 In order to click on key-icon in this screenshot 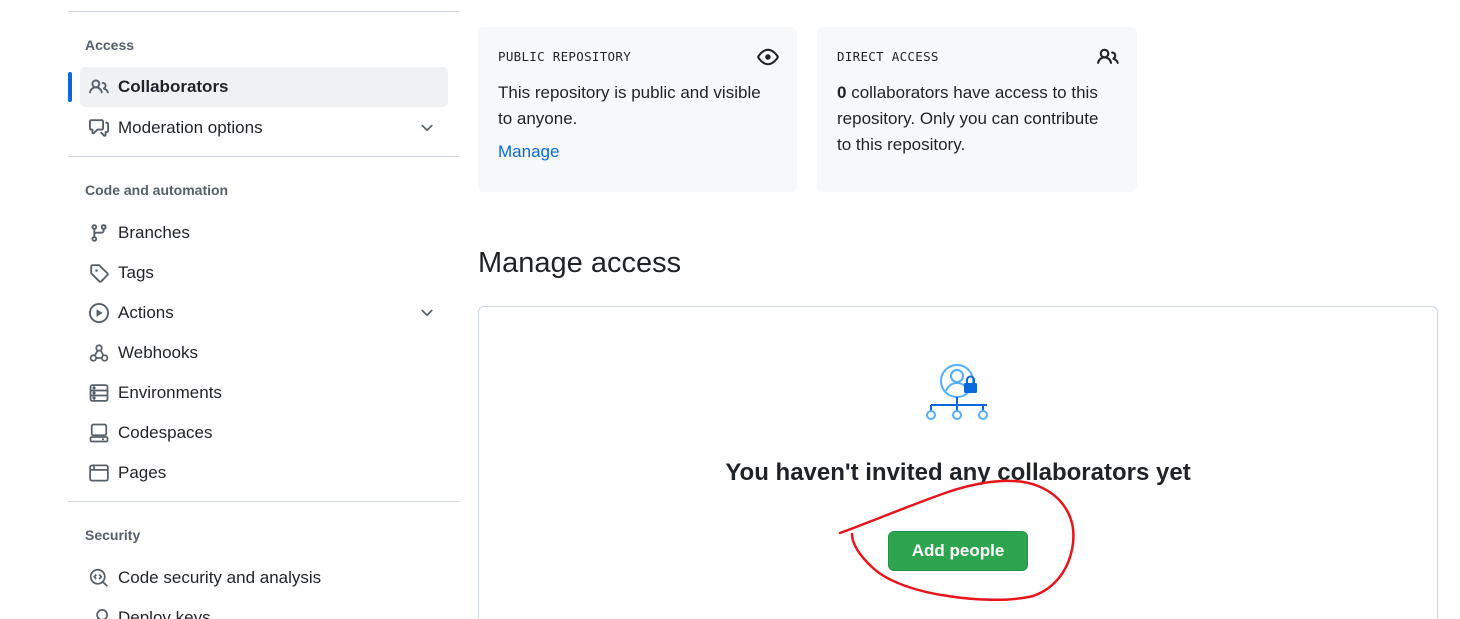, I will do `click(99, 613)`.